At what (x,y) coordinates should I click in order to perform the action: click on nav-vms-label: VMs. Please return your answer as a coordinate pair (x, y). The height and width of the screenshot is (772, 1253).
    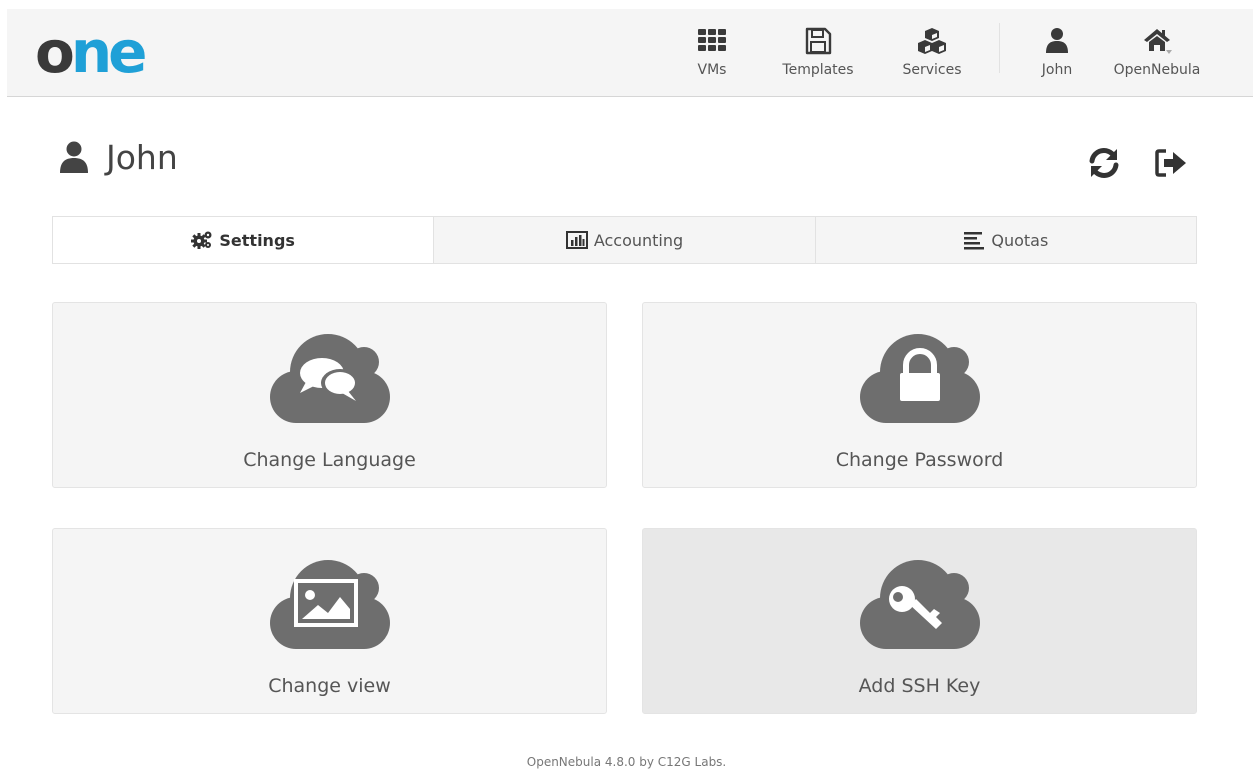
    Looking at the image, I should click on (712, 70).